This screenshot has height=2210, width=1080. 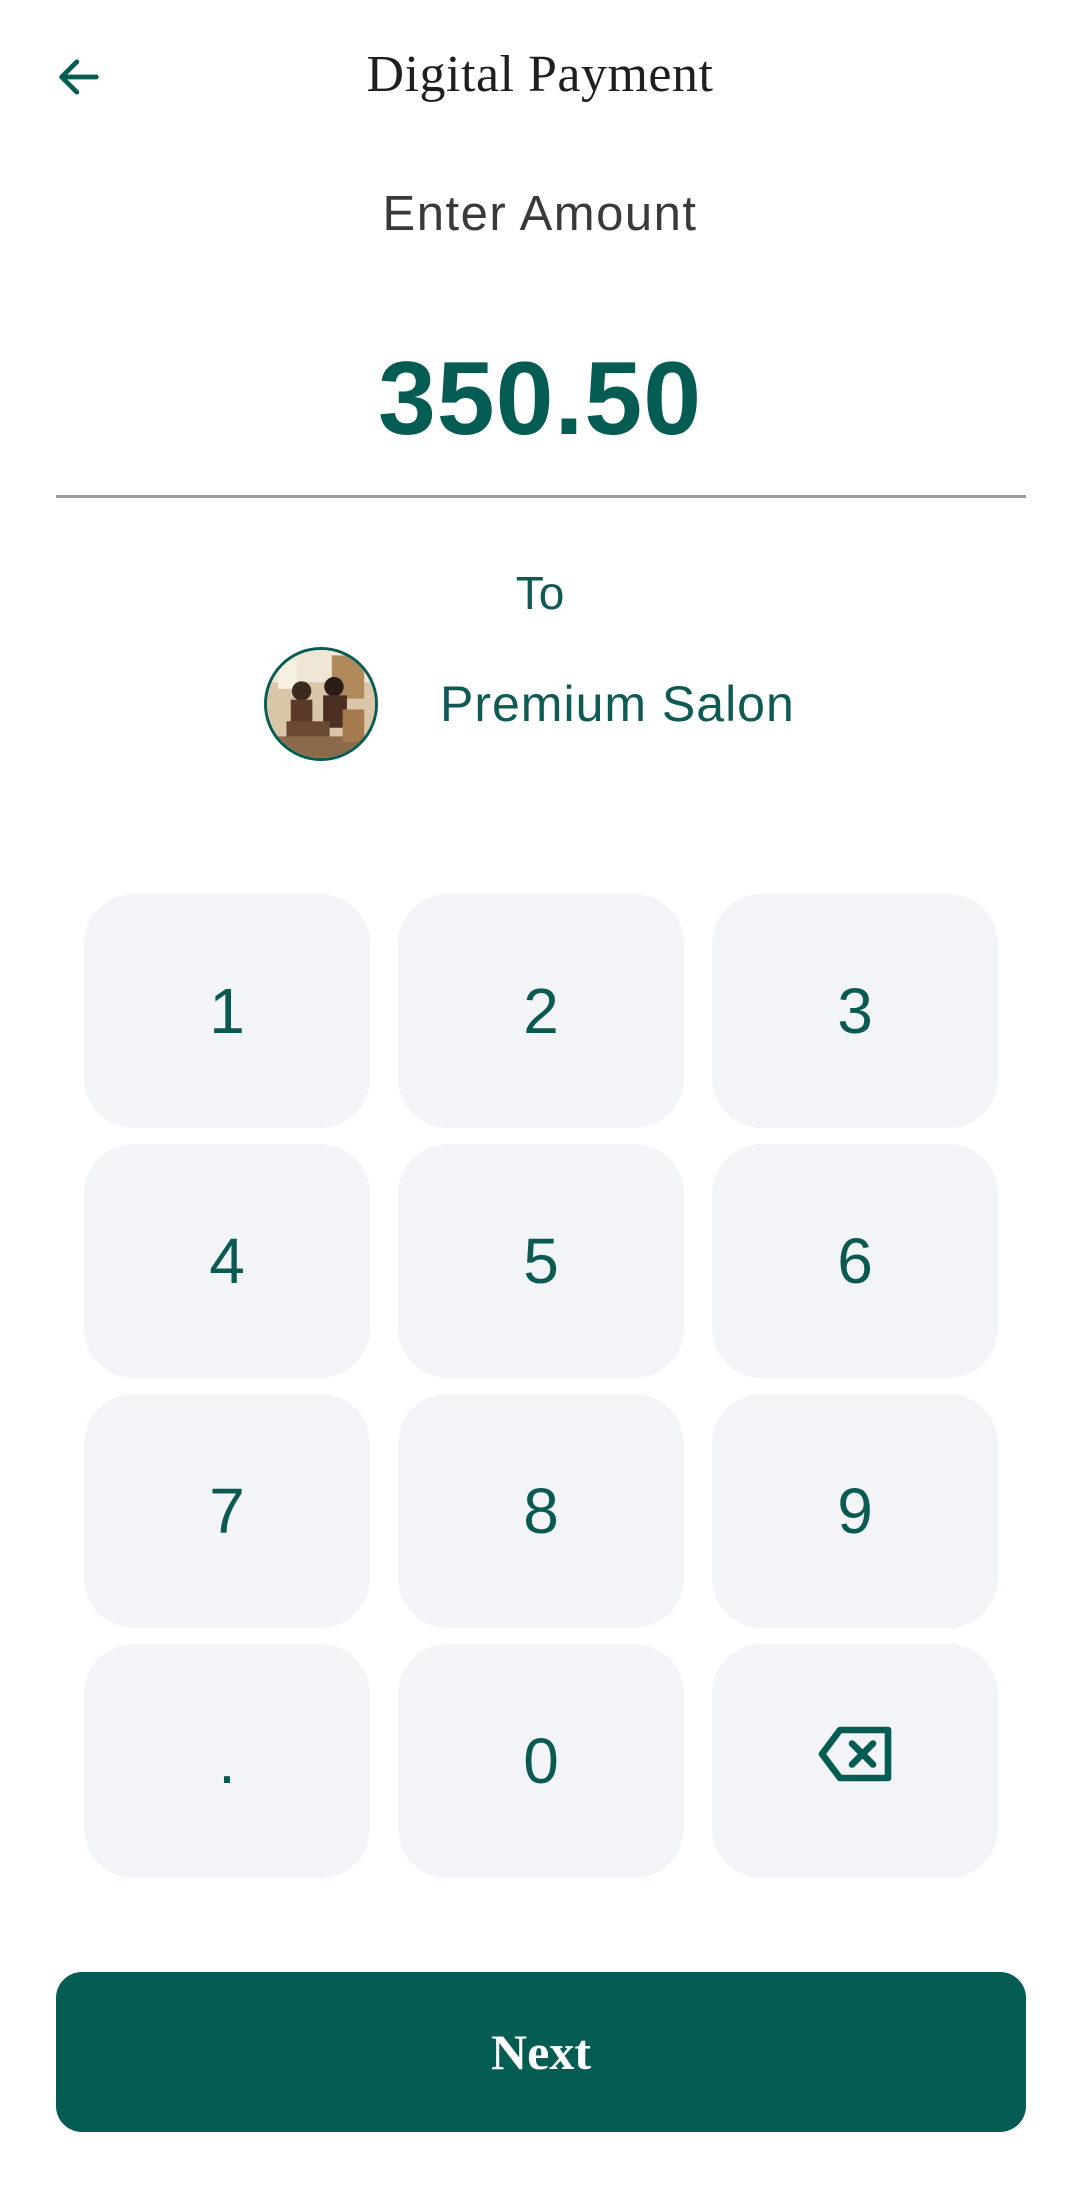 I want to click on key-5: 5, so click(x=541, y=1261).